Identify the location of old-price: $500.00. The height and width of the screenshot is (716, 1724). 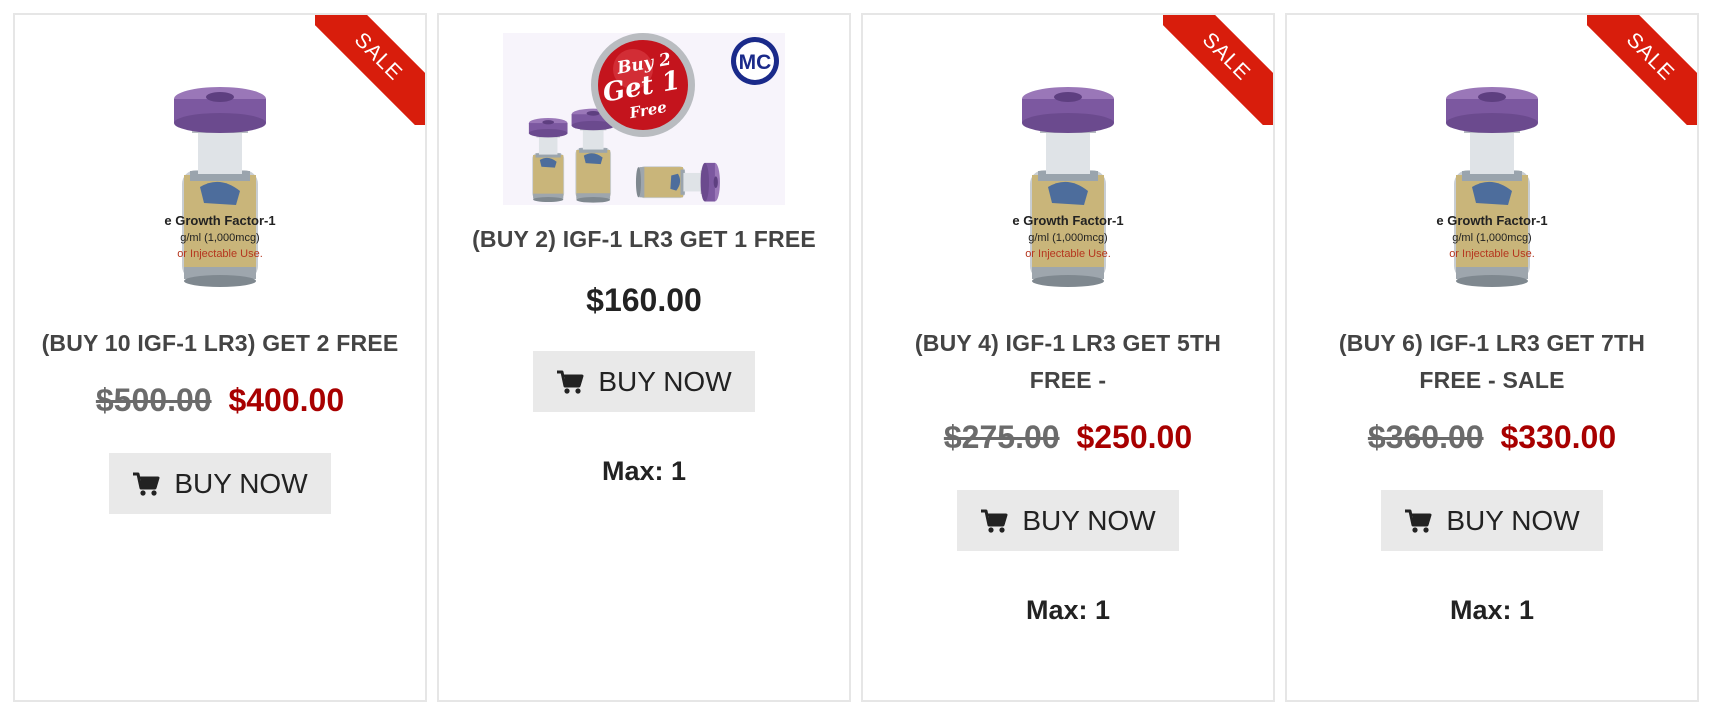
(153, 400).